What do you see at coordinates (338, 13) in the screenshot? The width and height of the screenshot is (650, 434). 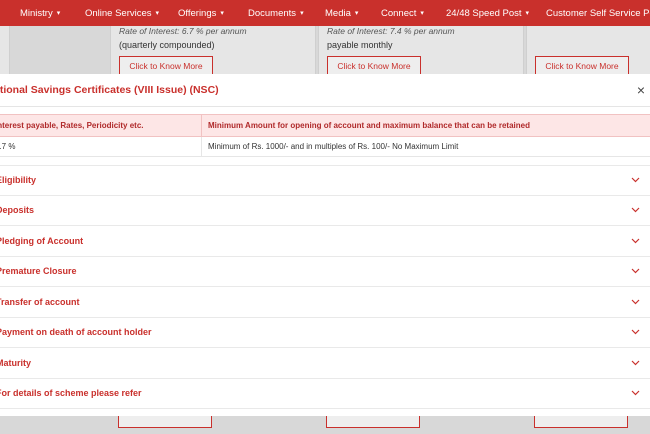 I see `nav-label: Media` at bounding box center [338, 13].